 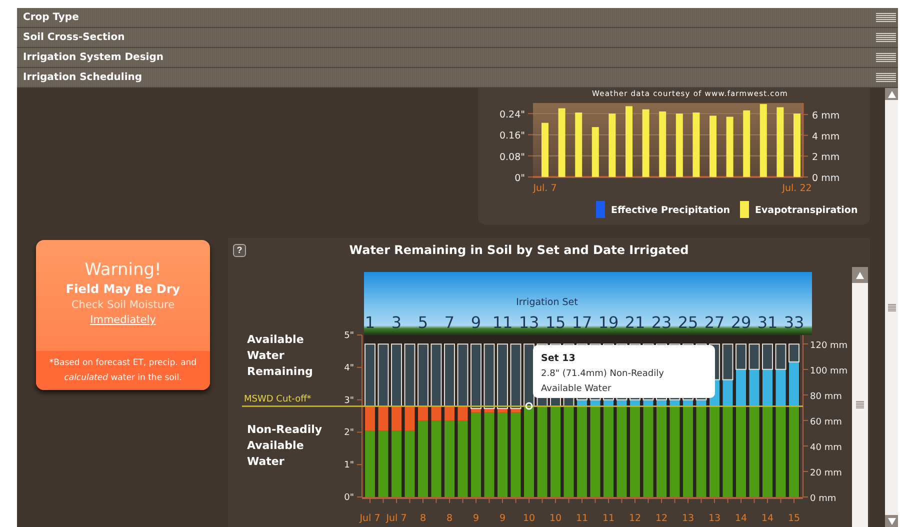 I want to click on axis-label: 0.24", so click(x=512, y=115).